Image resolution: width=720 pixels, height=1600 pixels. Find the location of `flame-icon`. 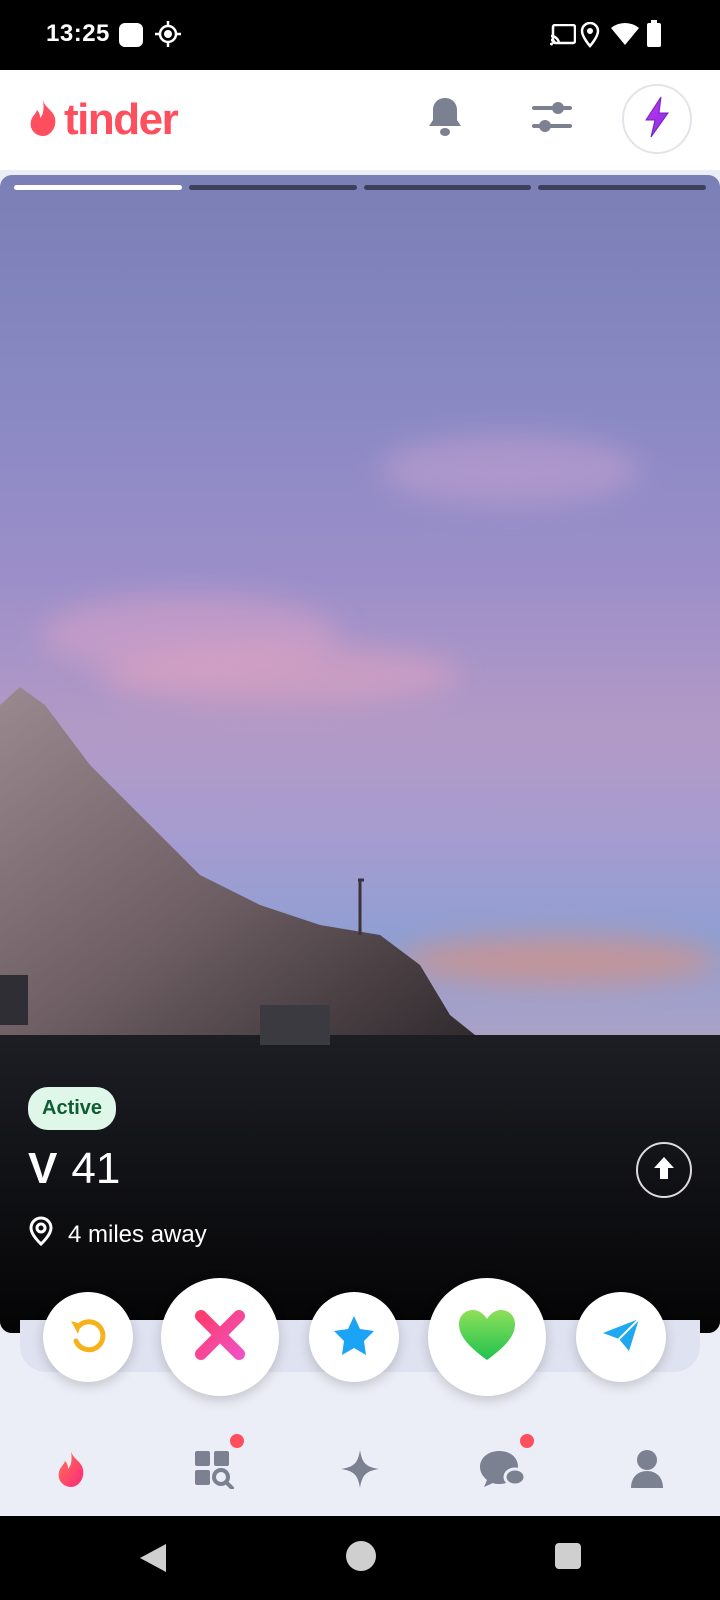

flame-icon is located at coordinates (71, 1471).